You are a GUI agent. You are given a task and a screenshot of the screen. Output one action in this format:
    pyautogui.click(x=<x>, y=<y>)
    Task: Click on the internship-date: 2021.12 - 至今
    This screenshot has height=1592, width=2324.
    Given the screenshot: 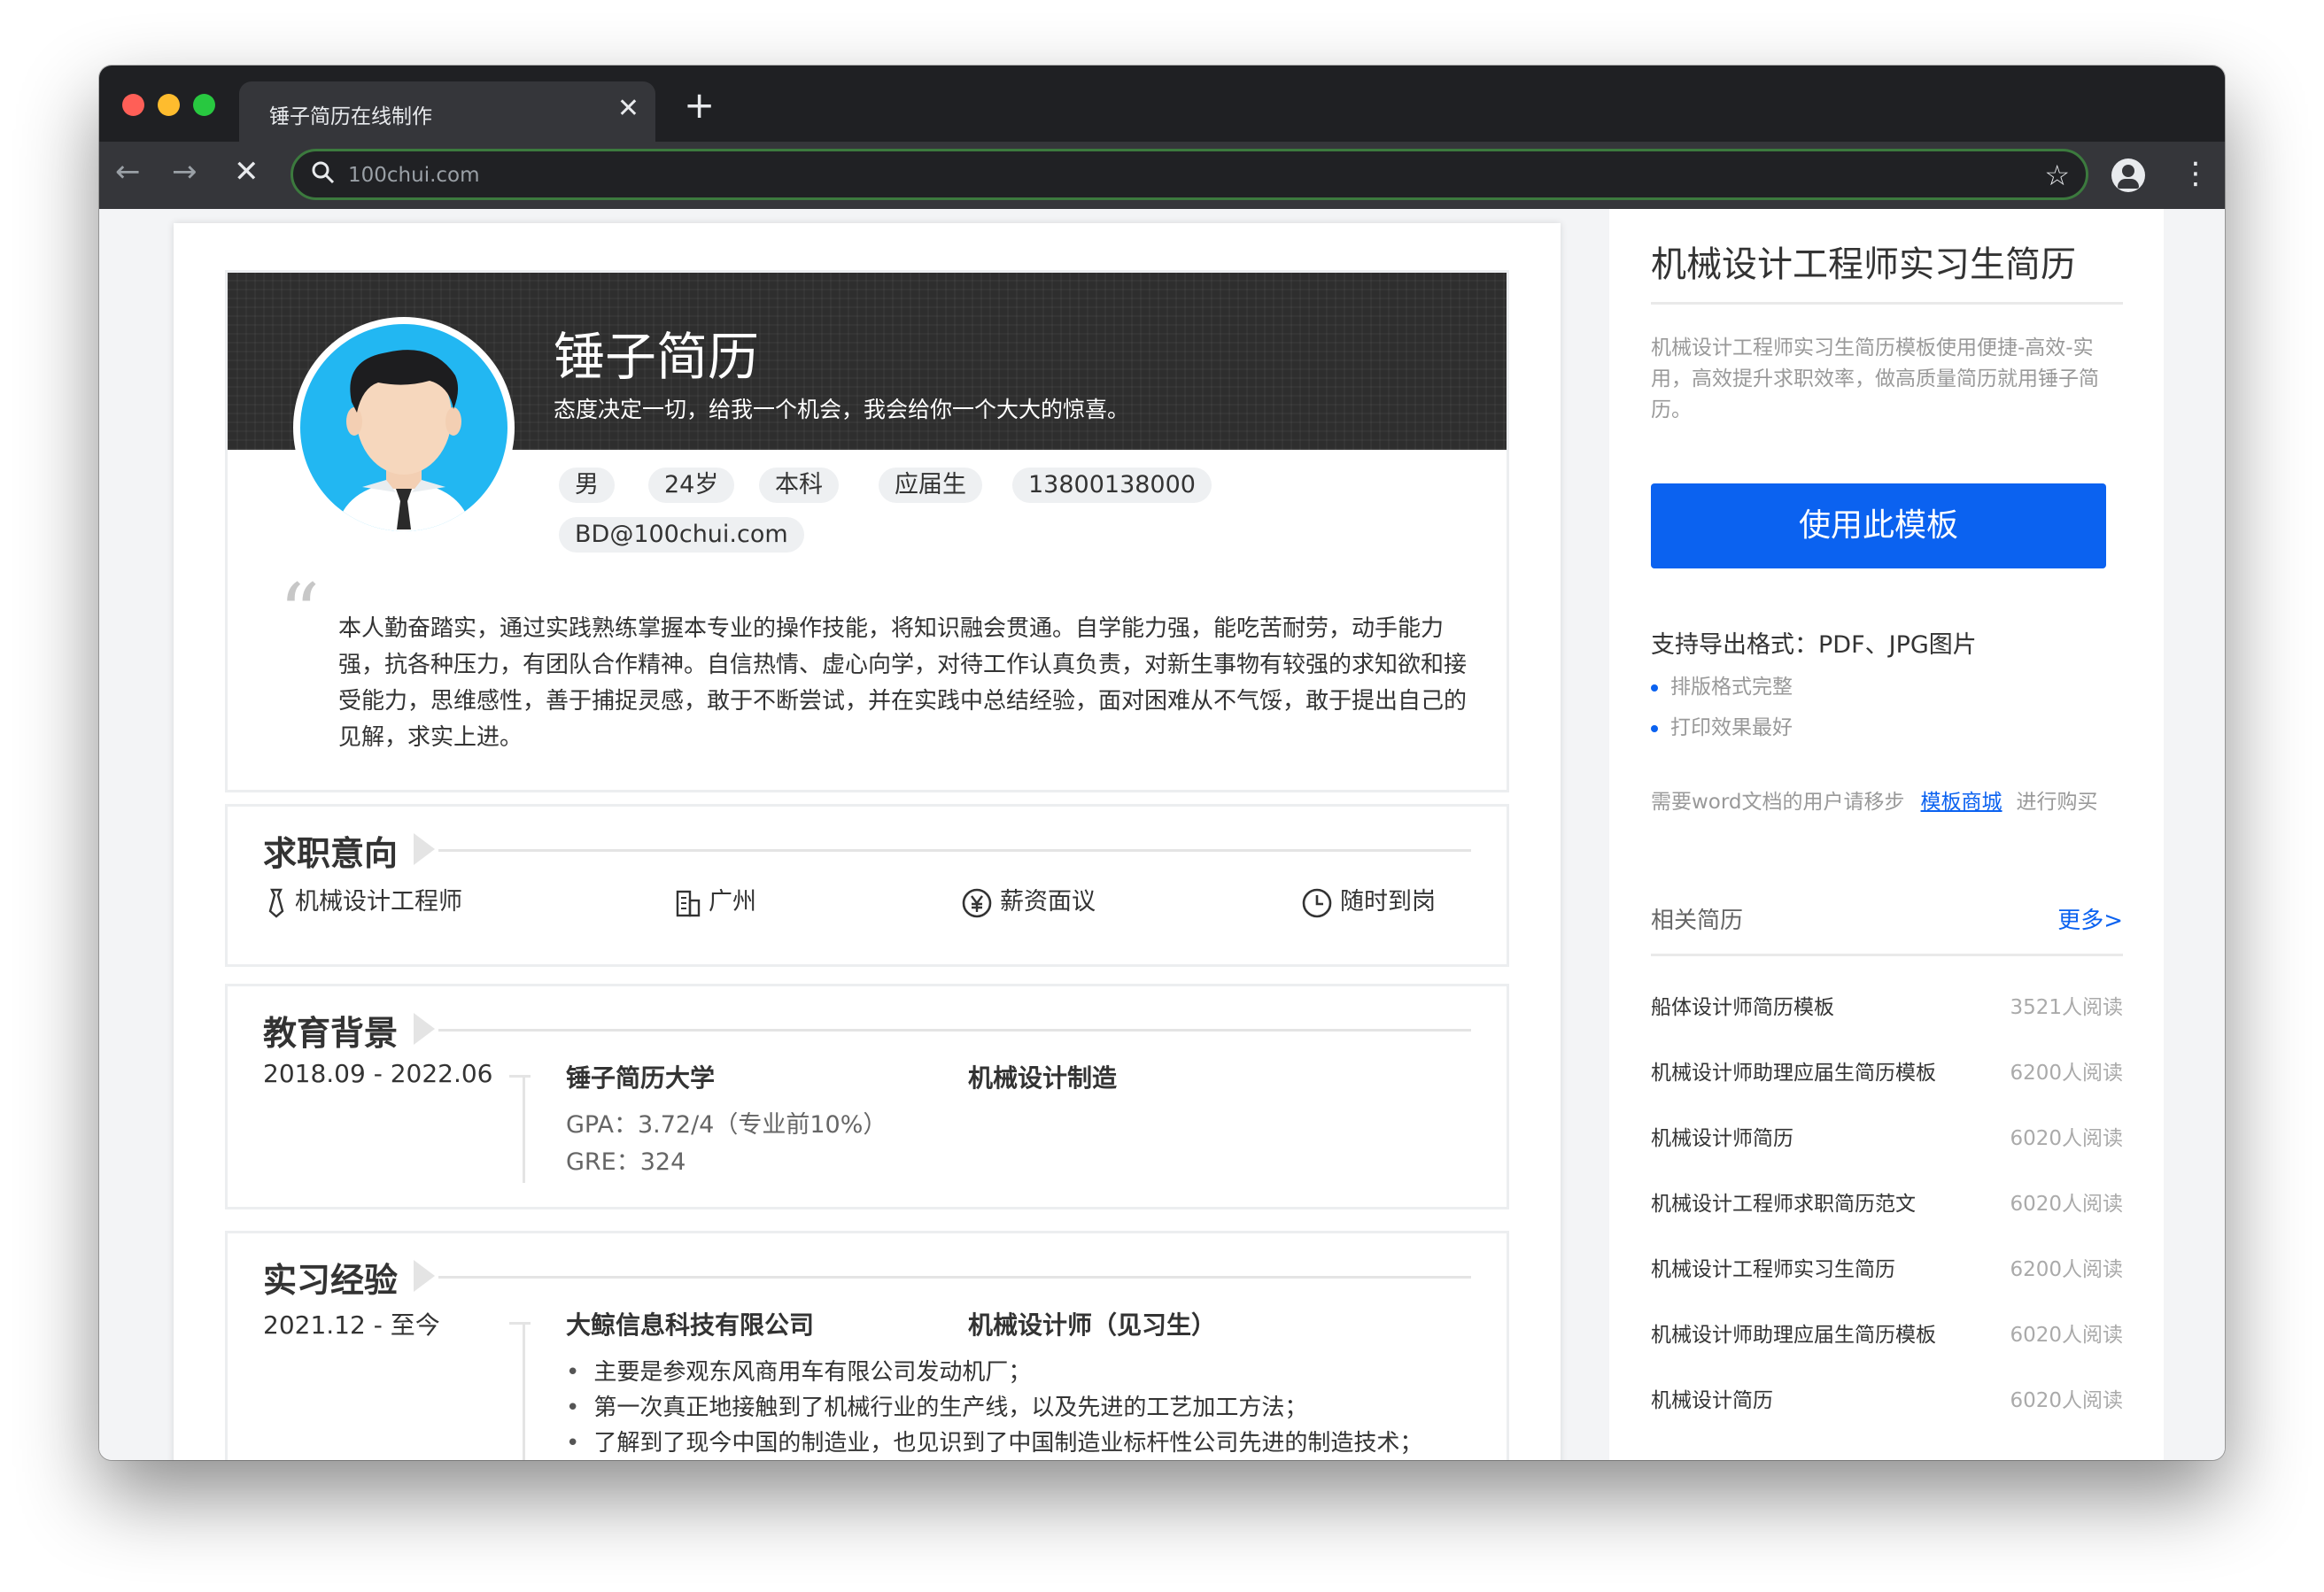 What is the action you would take?
    pyautogui.click(x=351, y=1325)
    